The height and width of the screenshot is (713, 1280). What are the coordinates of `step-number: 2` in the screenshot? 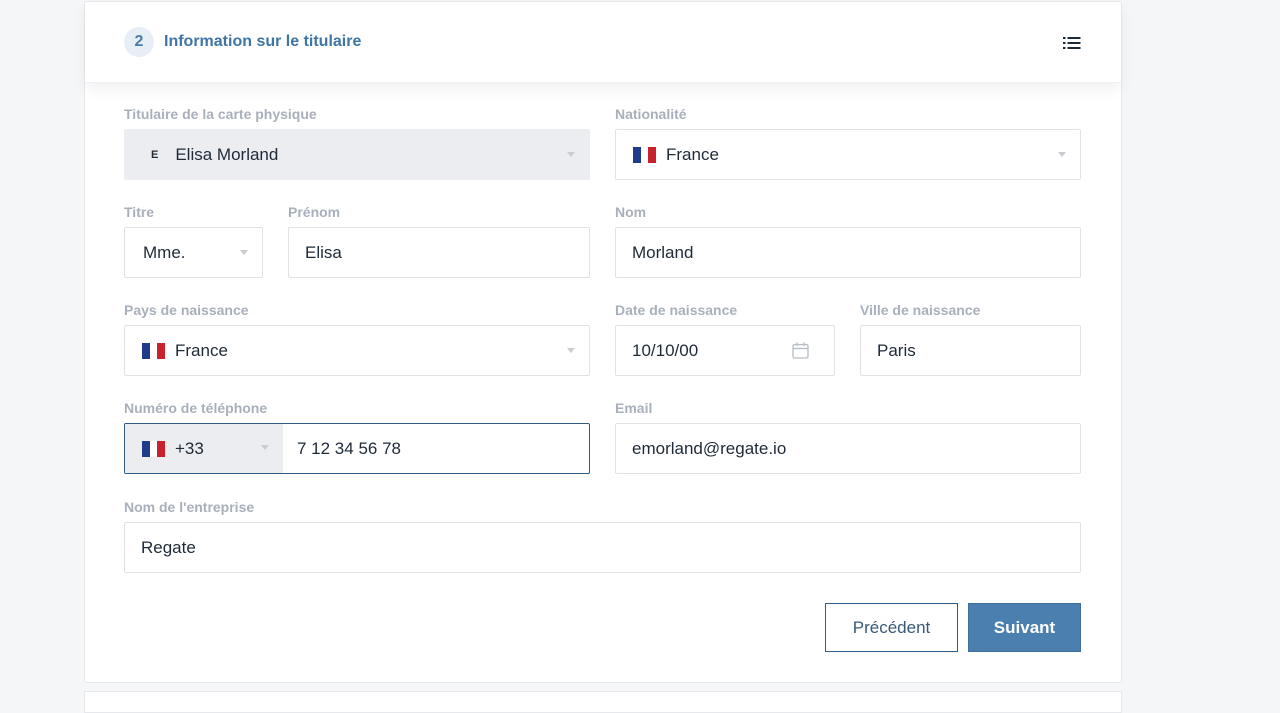 It's located at (139, 42).